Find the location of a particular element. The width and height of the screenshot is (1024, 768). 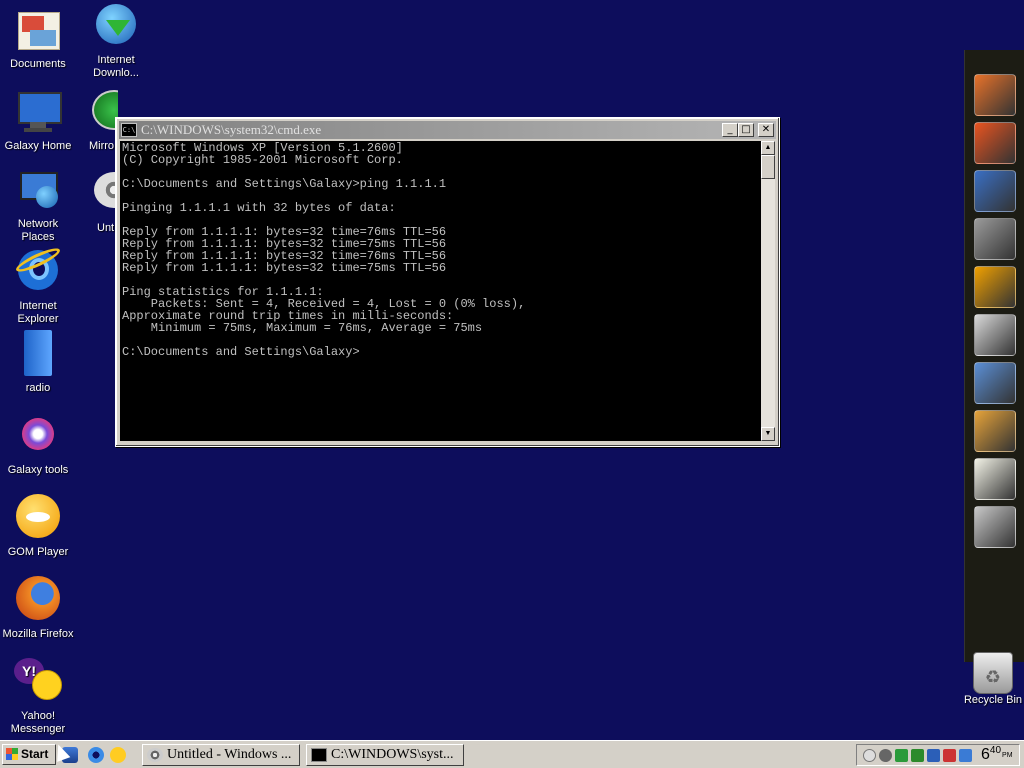

notepad-icon is located at coordinates (995, 479).